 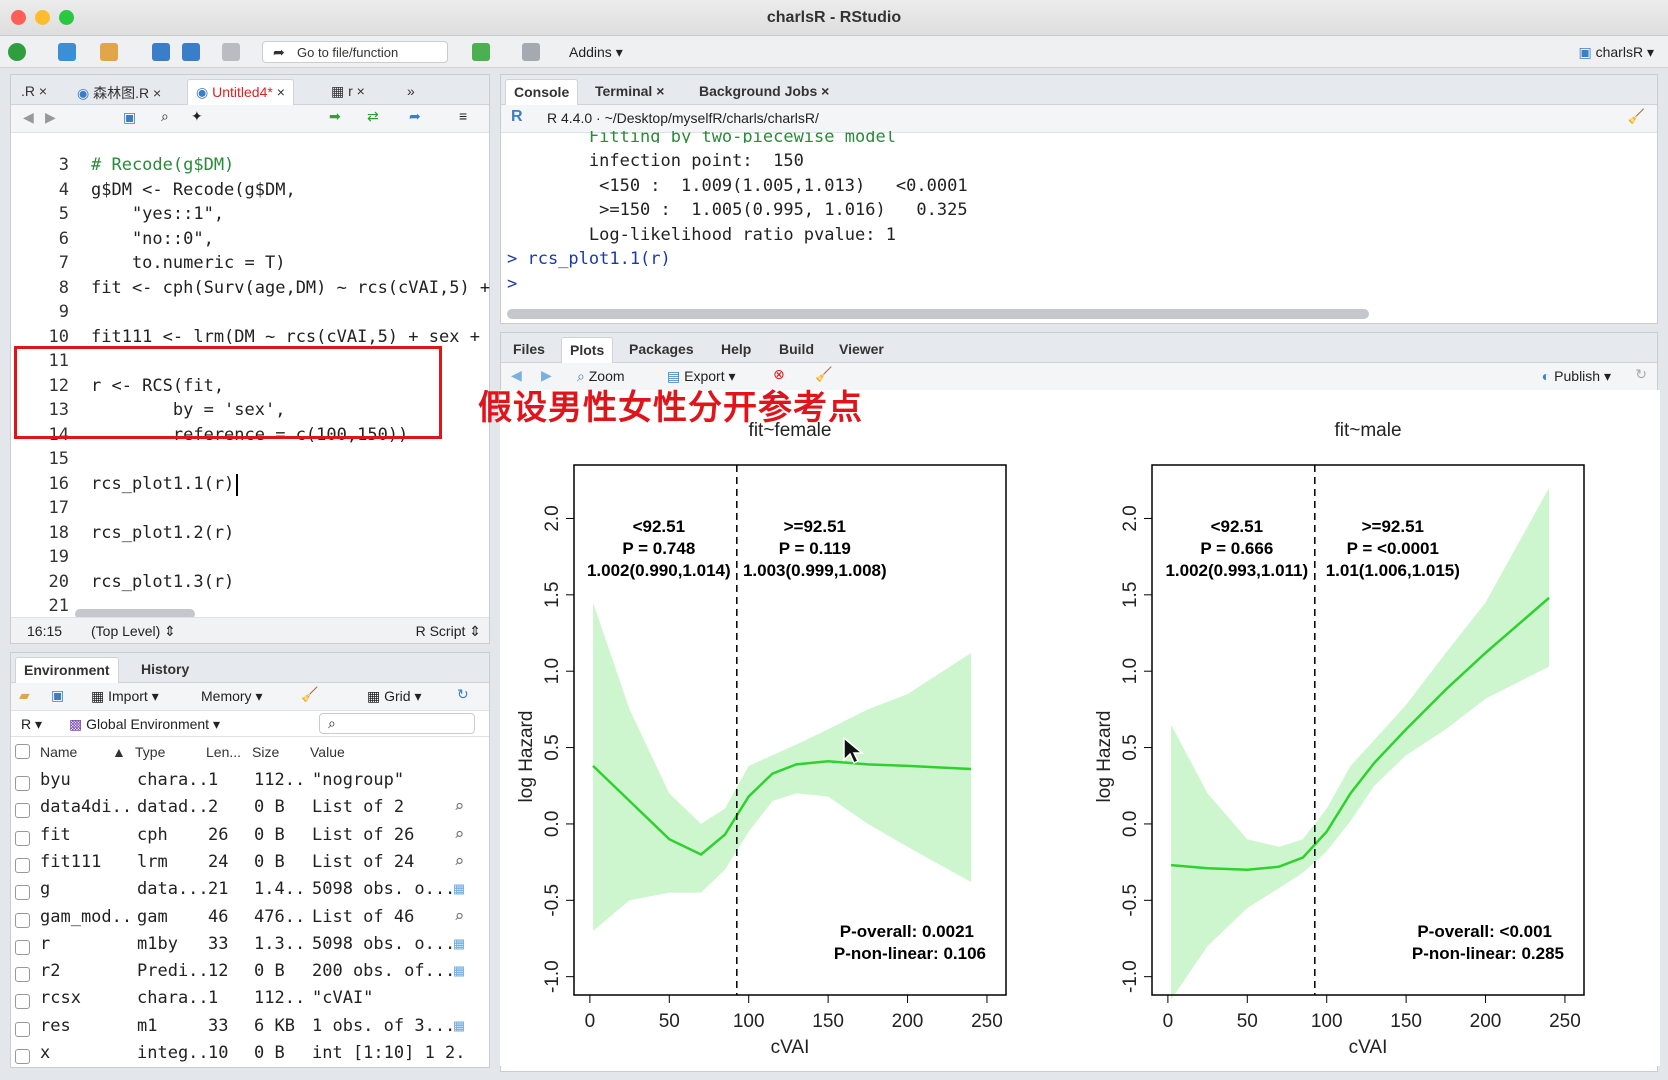 I want to click on refresh-env-icon: ↻, so click(x=463, y=694).